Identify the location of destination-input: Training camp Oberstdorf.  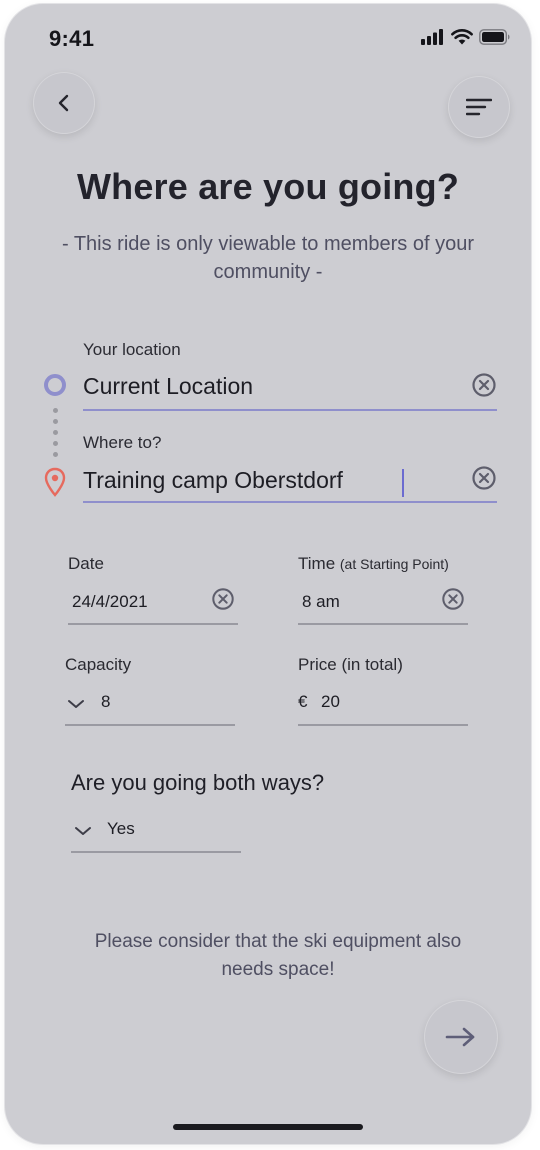
(213, 480).